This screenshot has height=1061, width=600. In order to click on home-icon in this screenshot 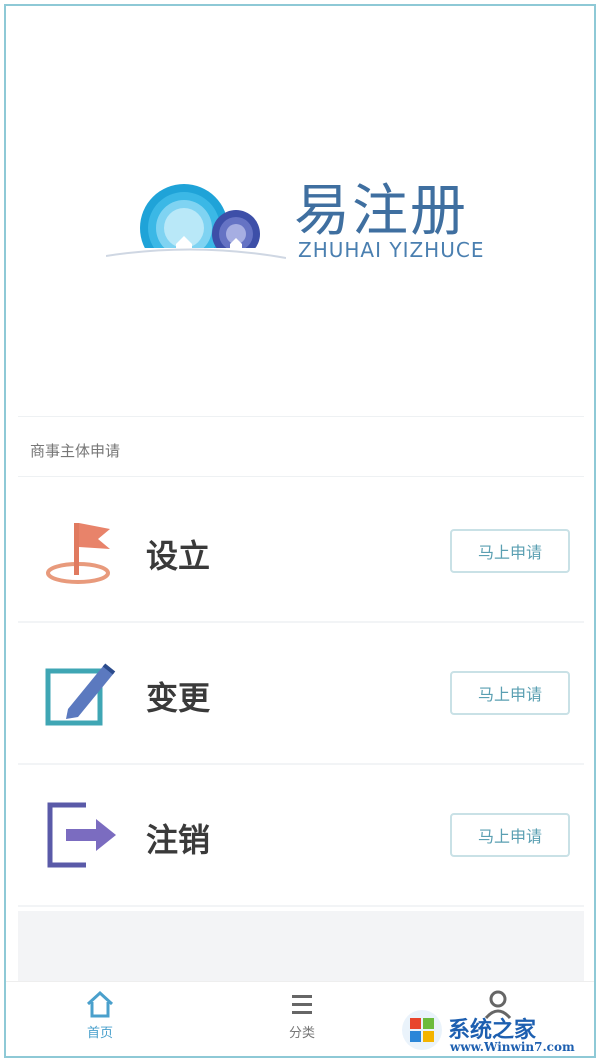, I will do `click(100, 1004)`.